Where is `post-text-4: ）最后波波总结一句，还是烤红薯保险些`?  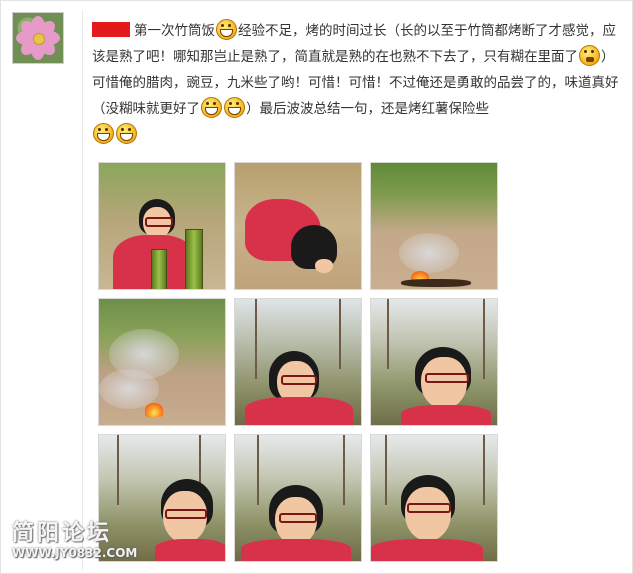
post-text-4: ）最后波波总结一句，还是烤红薯保险些 is located at coordinates (367, 109).